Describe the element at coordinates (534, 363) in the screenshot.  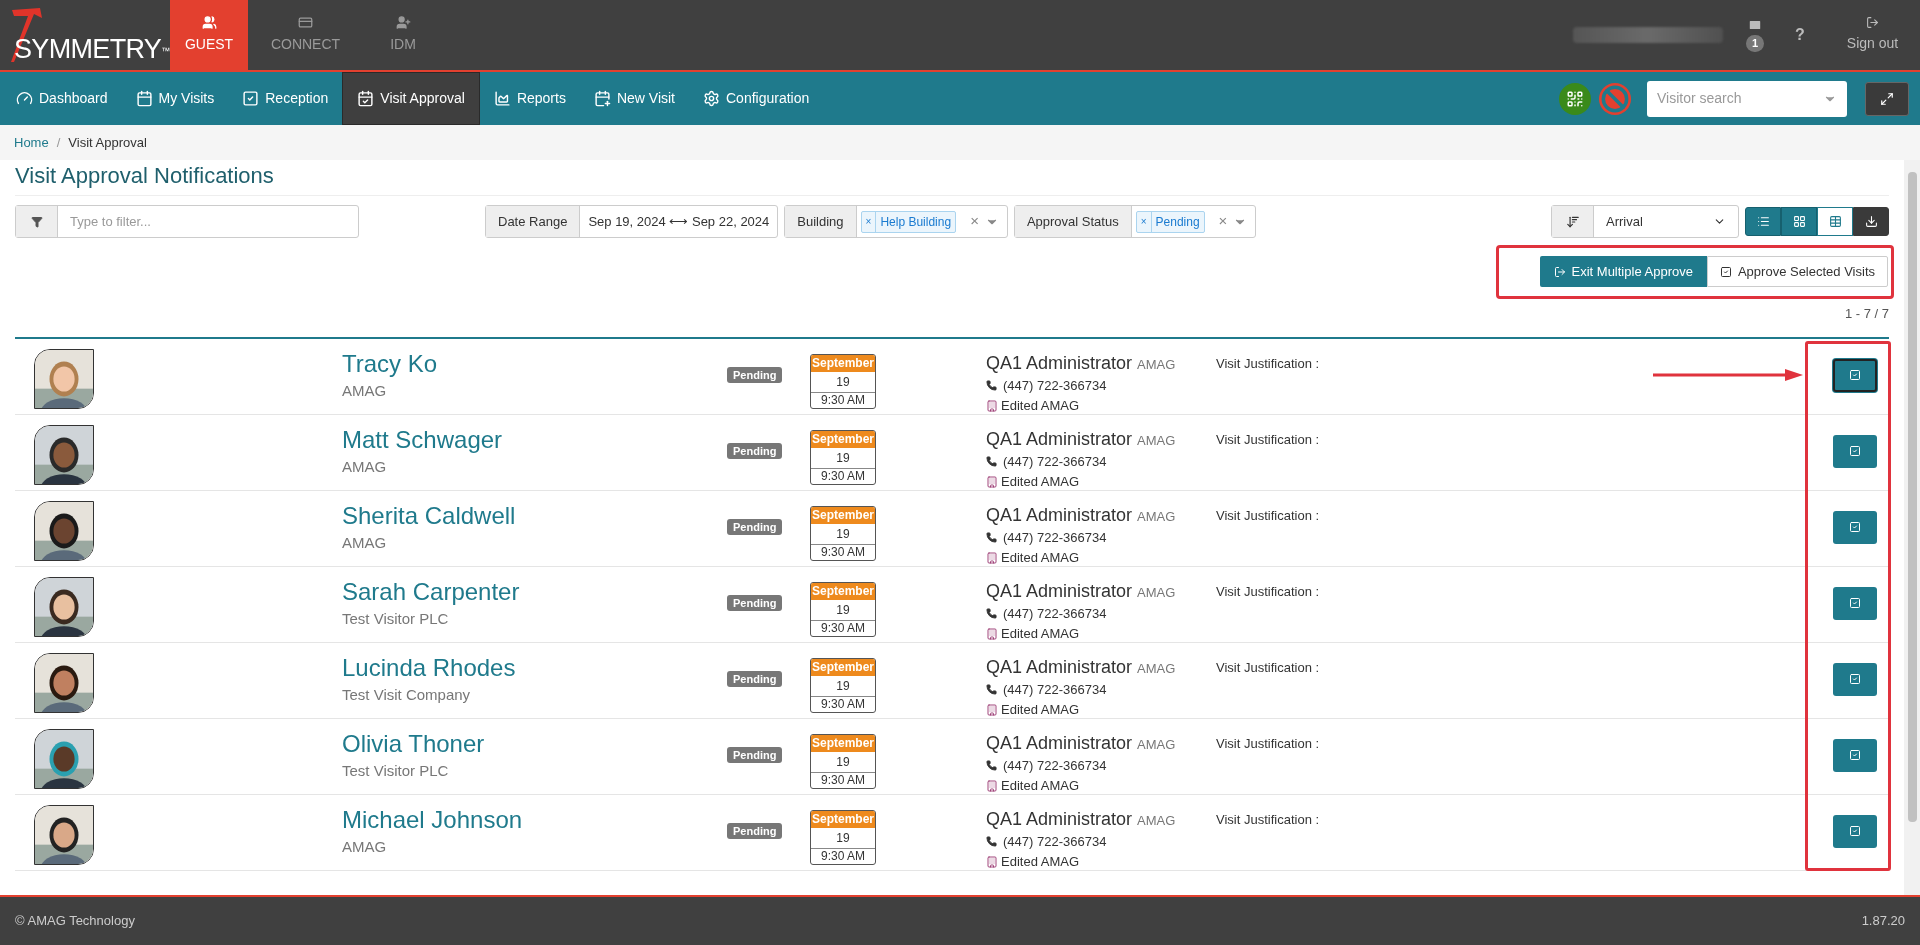
I see `visitor-name: Tracy Ko` at that location.